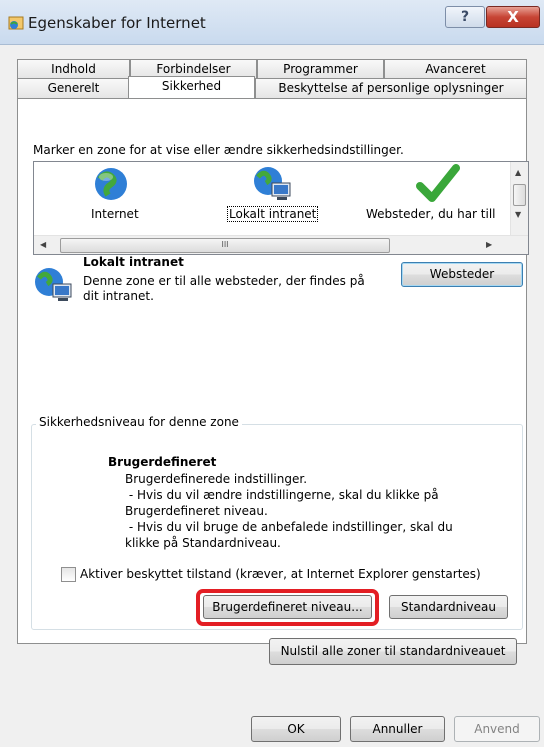 Image resolution: width=544 pixels, height=747 pixels. I want to click on description-line: klikke på Standardniveau., so click(203, 543).